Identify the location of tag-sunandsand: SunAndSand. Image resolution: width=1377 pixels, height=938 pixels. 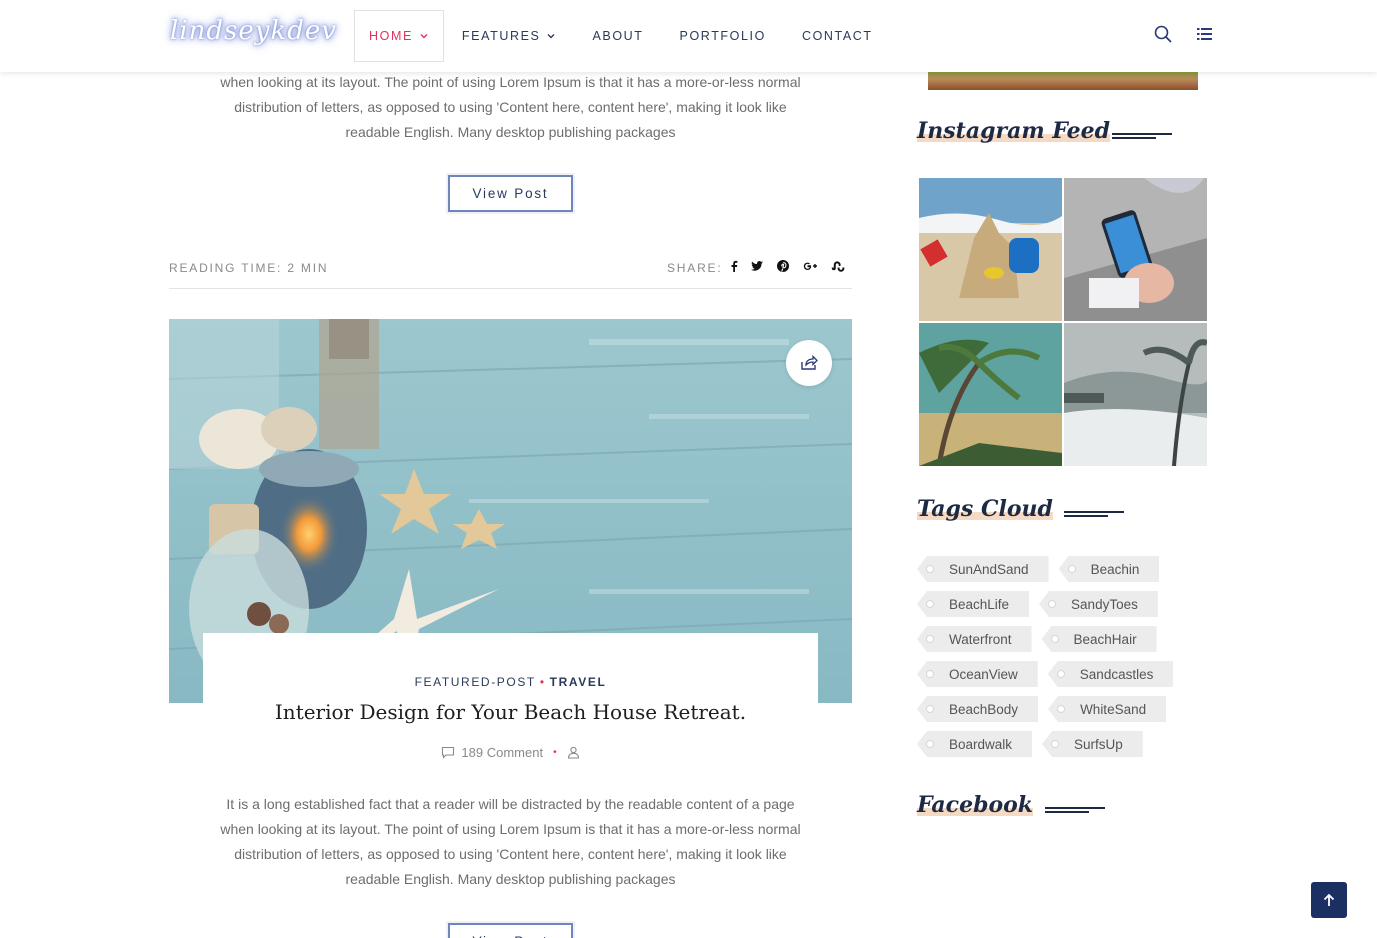
(983, 569).